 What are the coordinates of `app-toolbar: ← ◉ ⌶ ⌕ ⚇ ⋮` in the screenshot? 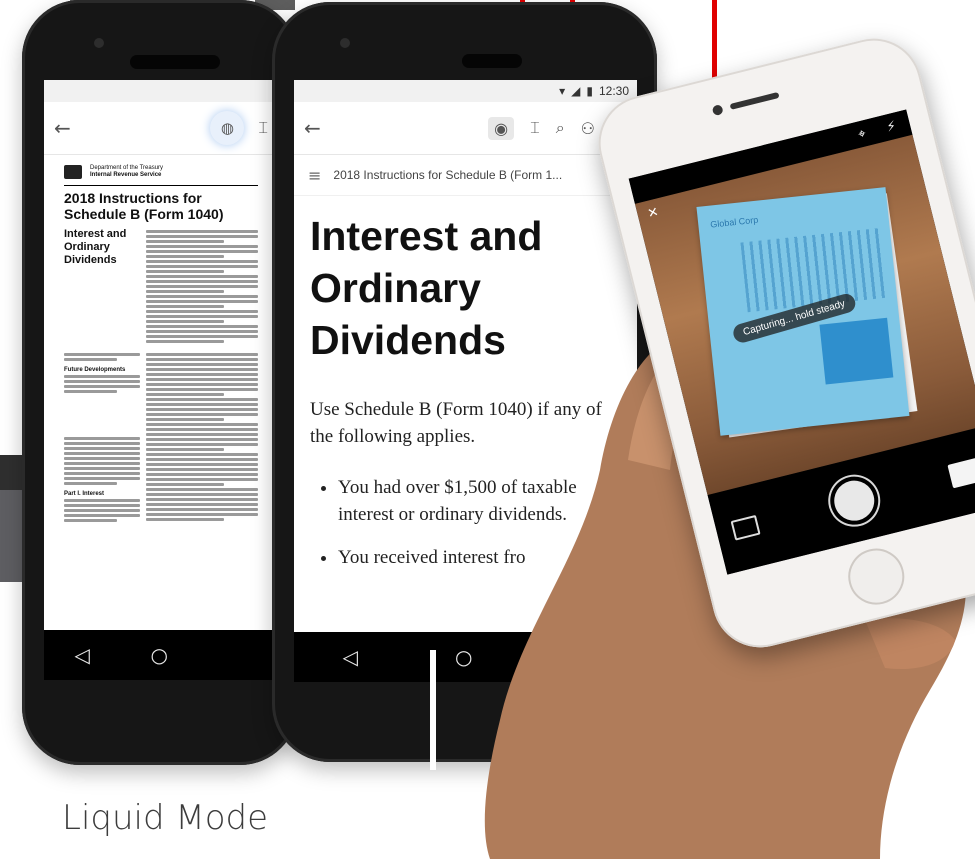 It's located at (465, 128).